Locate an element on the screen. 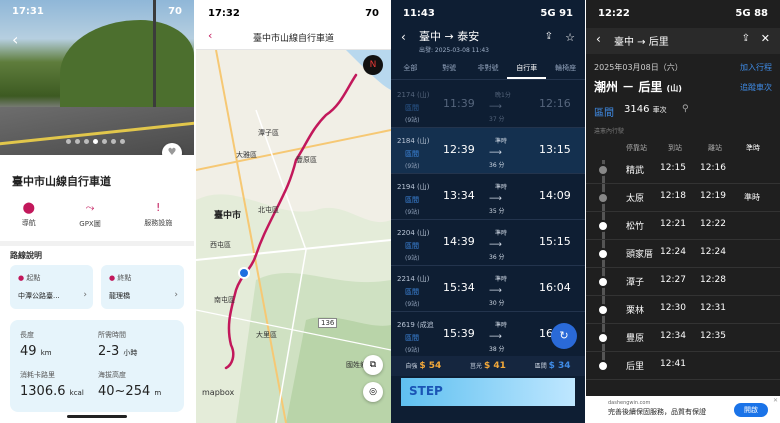  home-indicator is located at coordinates (97, 416).